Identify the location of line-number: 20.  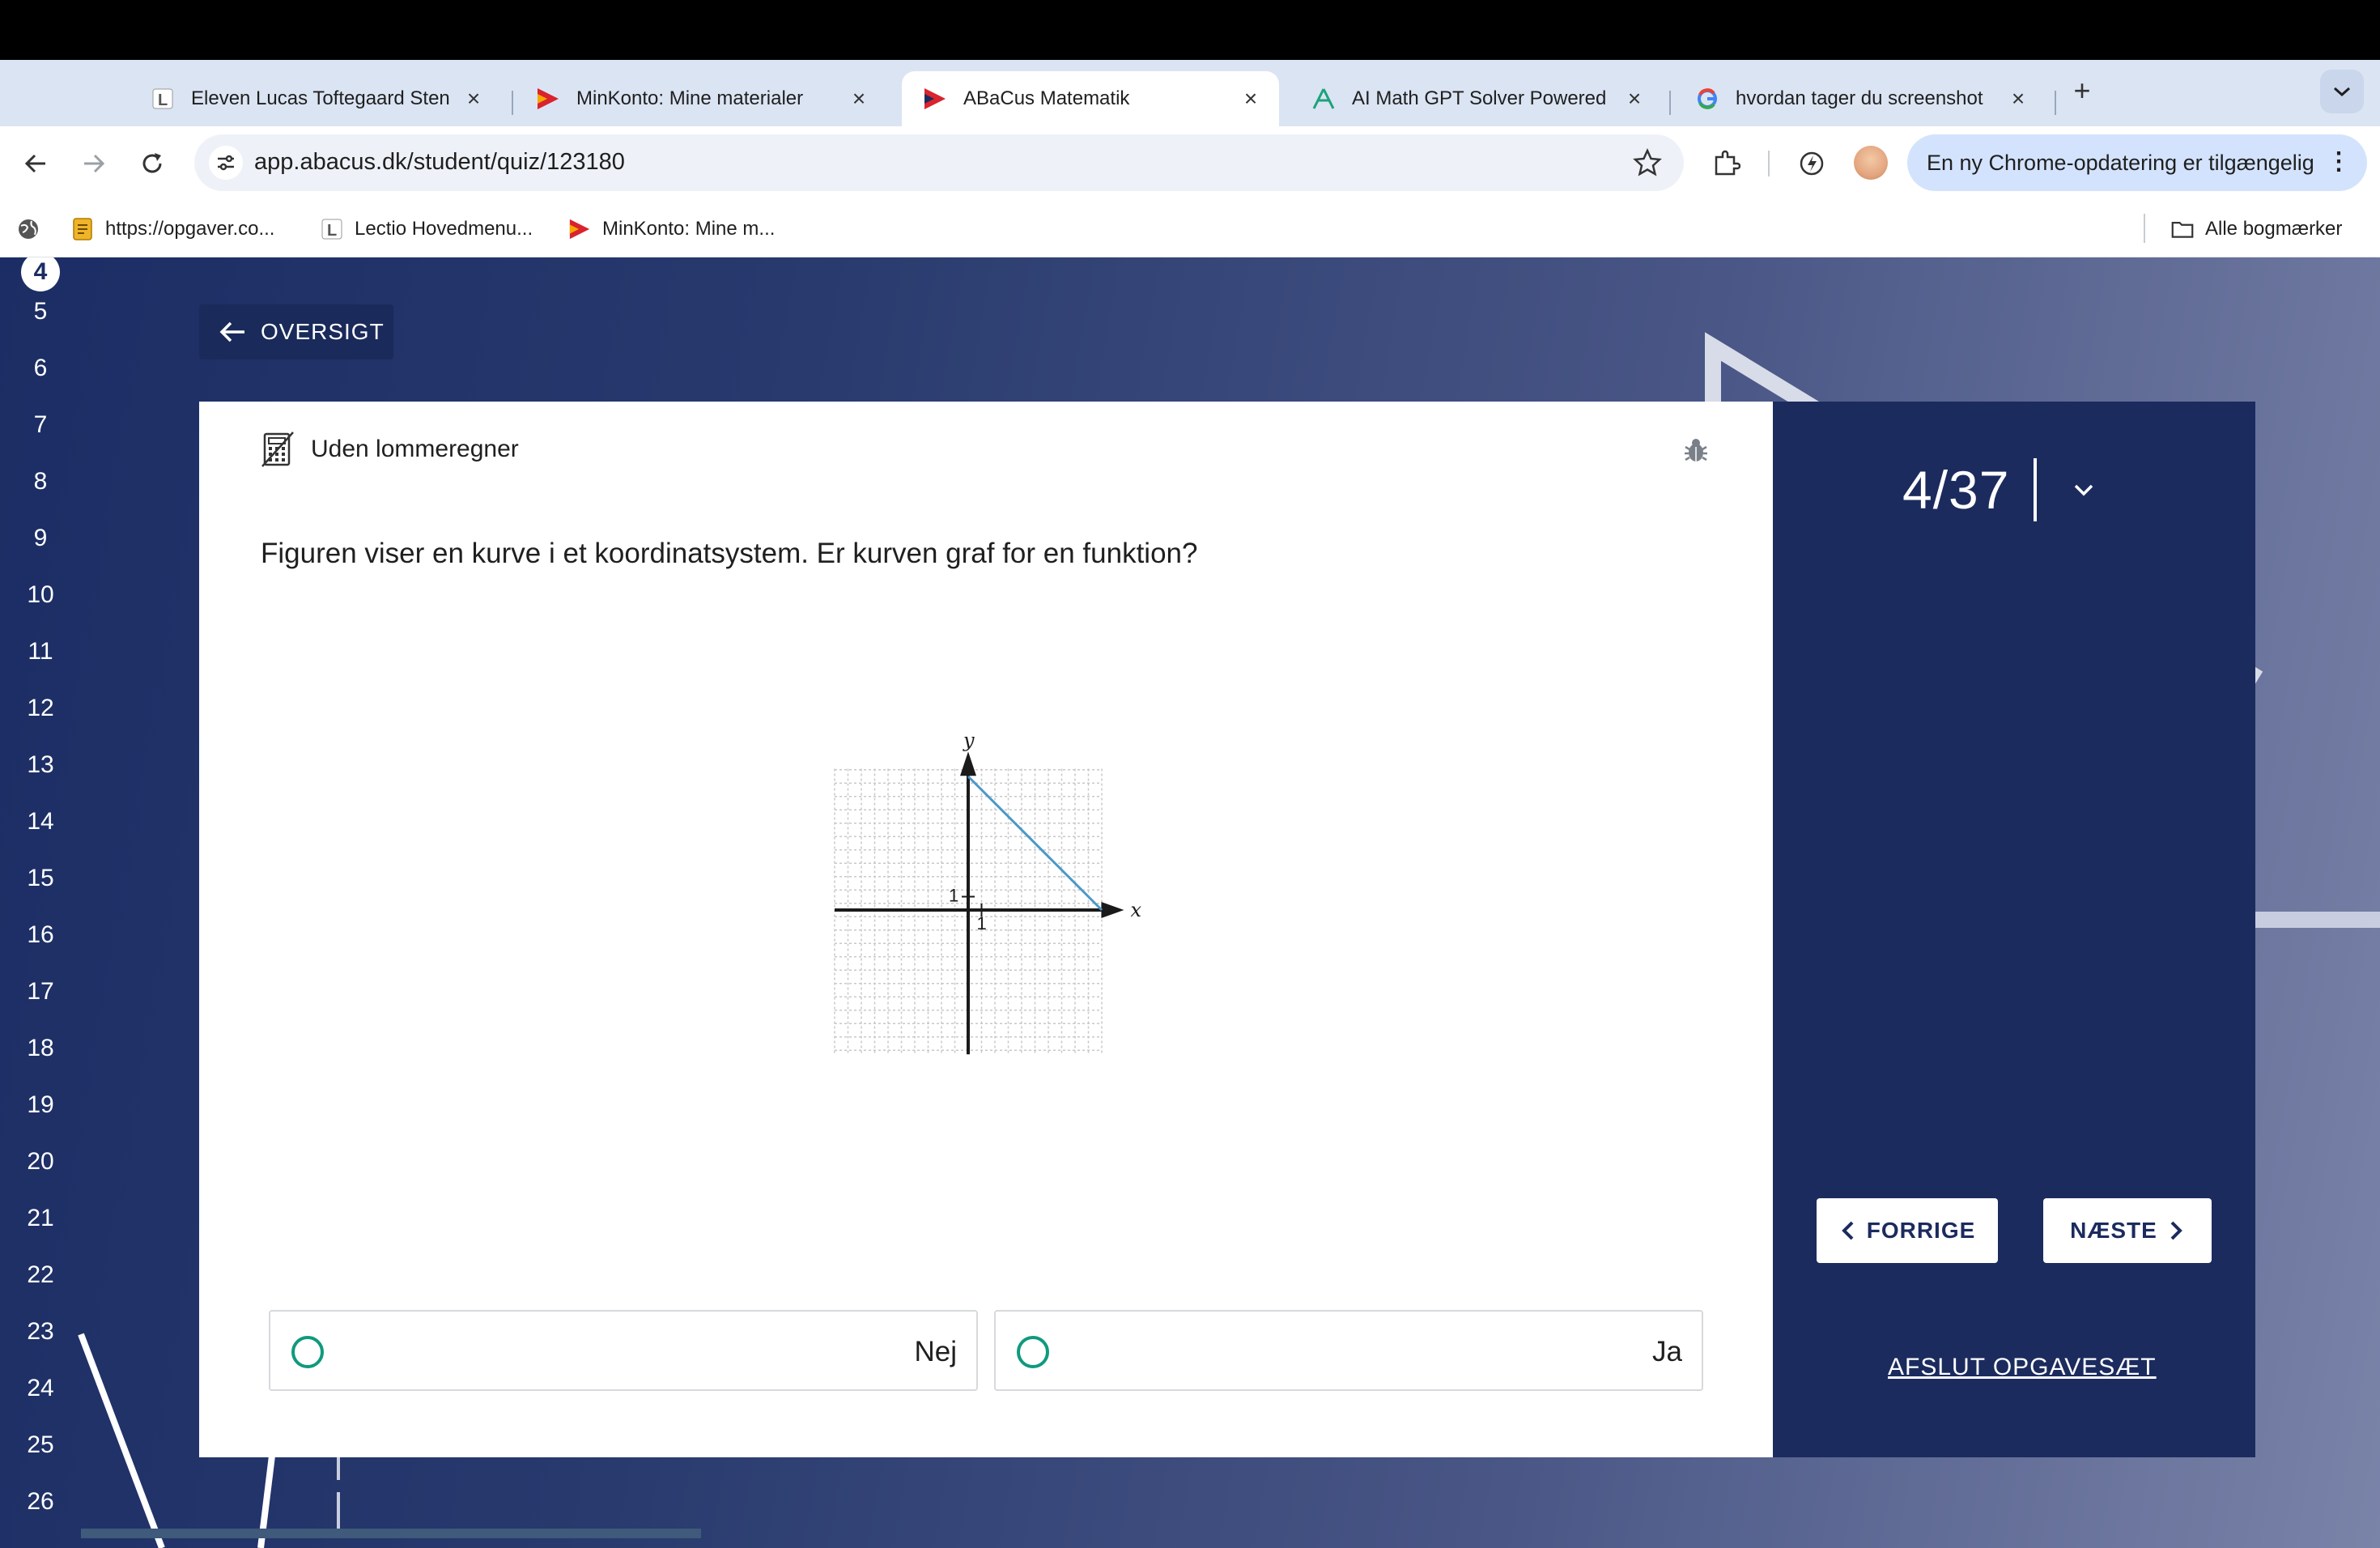
(40, 1162).